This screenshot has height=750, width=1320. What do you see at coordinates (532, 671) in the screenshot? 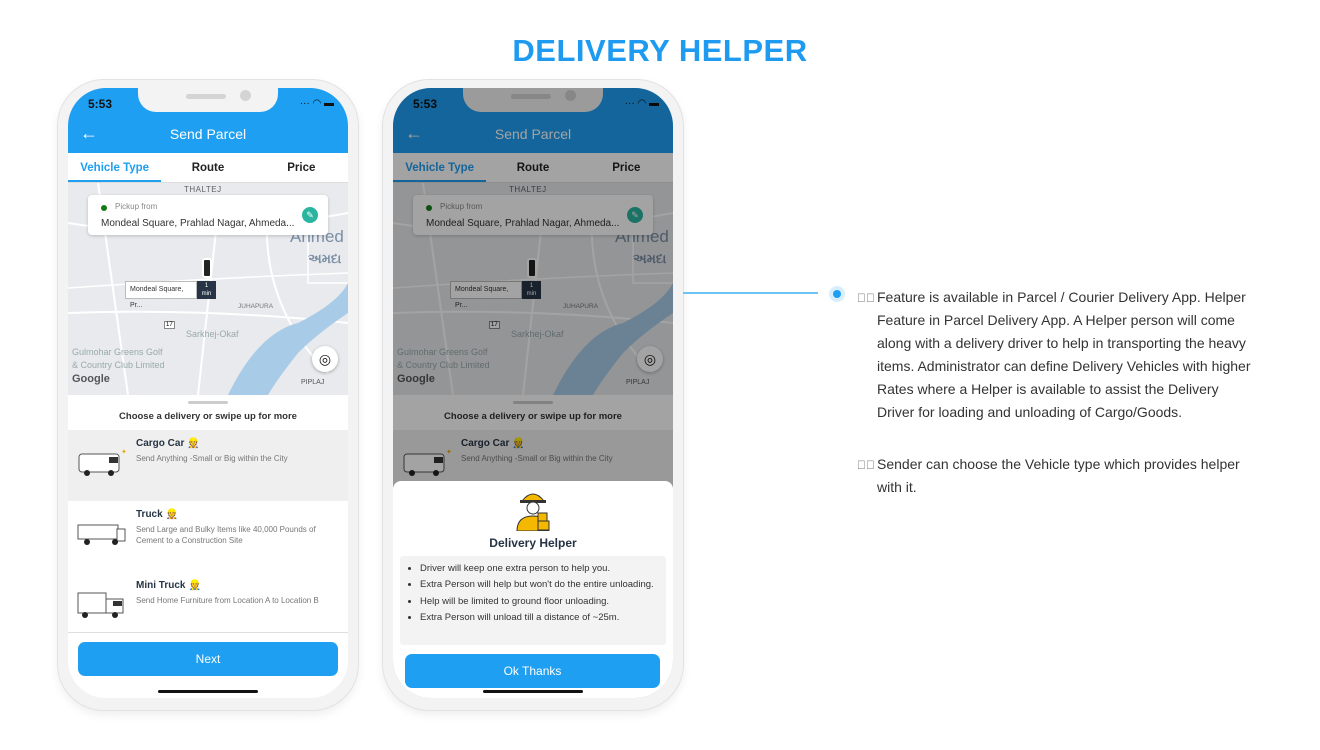
I see `ok-thanks-button: Ok Thanks` at bounding box center [532, 671].